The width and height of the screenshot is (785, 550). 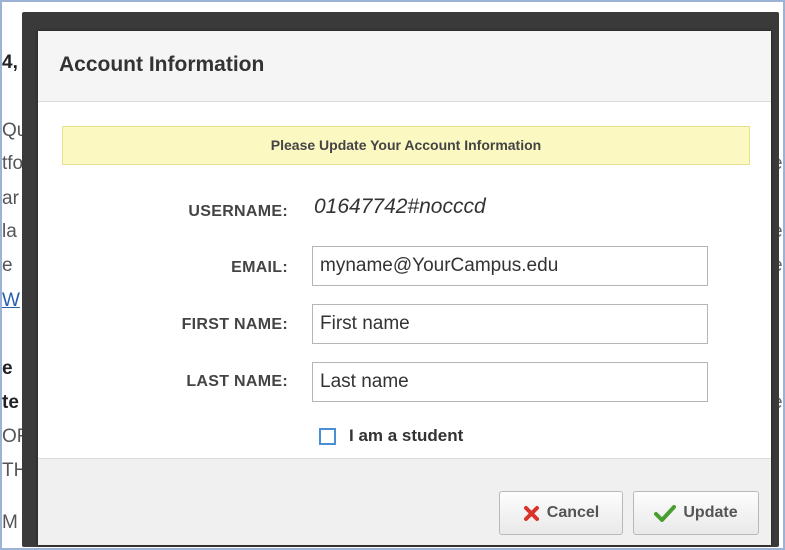 I want to click on student-checkbox, so click(x=327, y=436).